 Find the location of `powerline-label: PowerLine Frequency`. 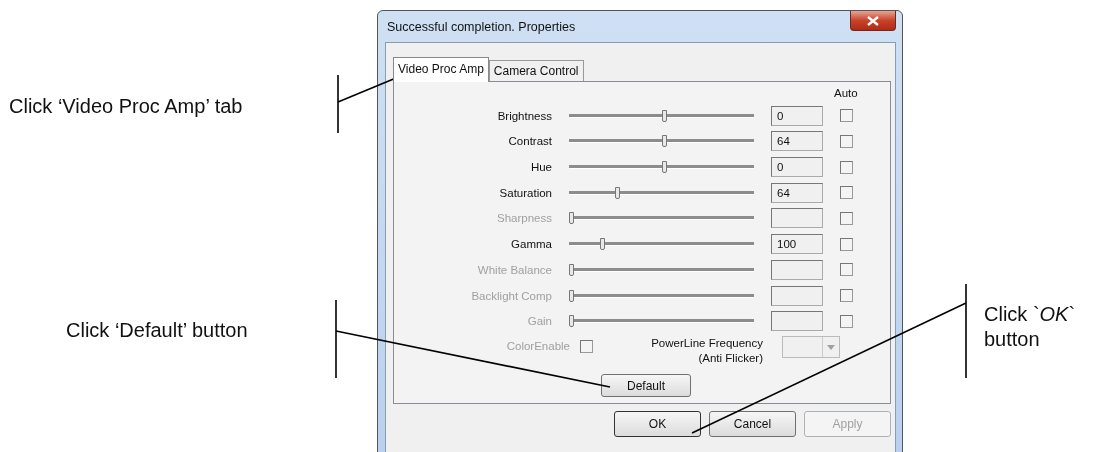

powerline-label: PowerLine Frequency is located at coordinates (707, 344).